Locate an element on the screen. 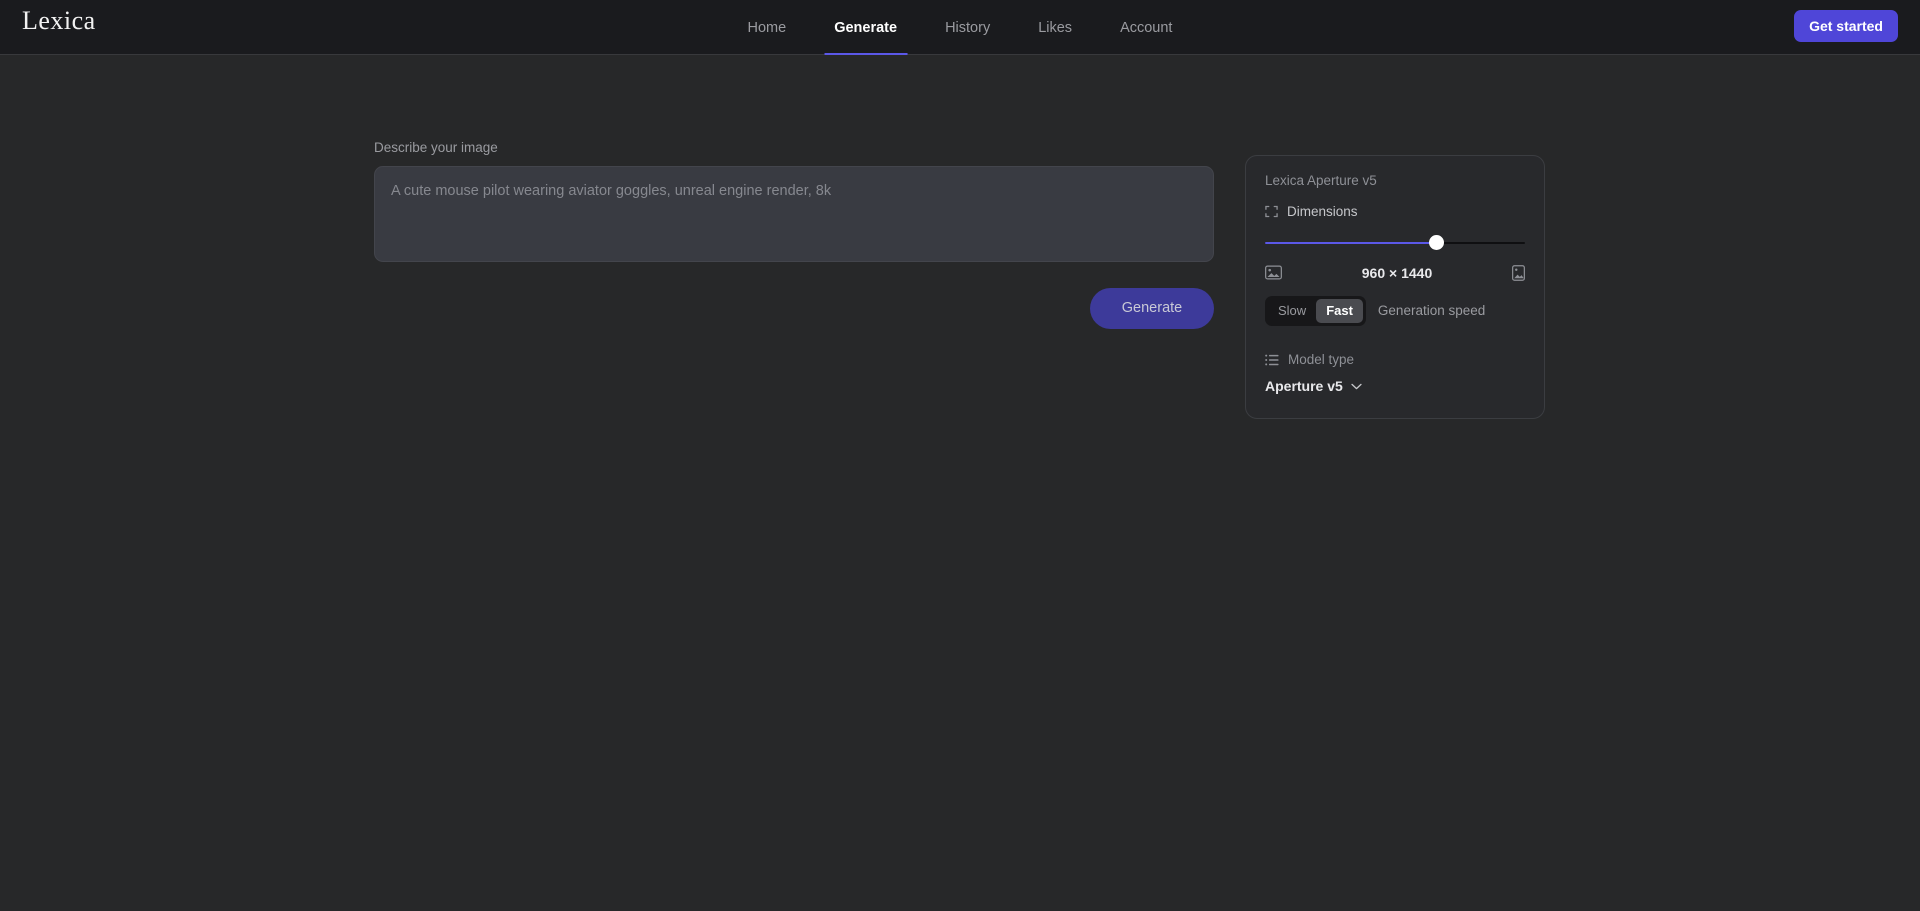  nav-item-label: Home is located at coordinates (767, 27).